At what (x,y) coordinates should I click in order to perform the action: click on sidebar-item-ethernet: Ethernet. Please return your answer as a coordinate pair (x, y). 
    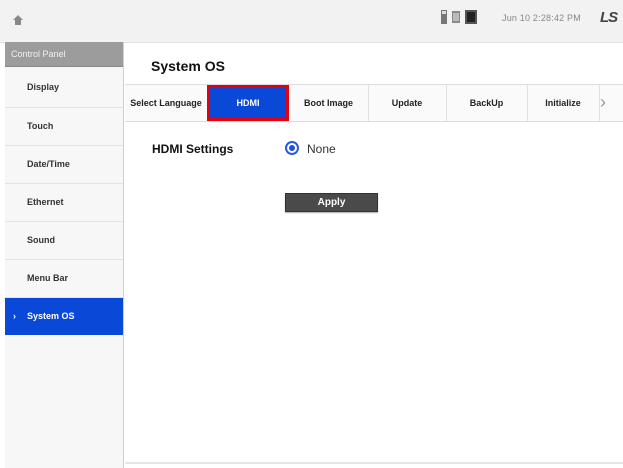
    Looking at the image, I should click on (64, 203).